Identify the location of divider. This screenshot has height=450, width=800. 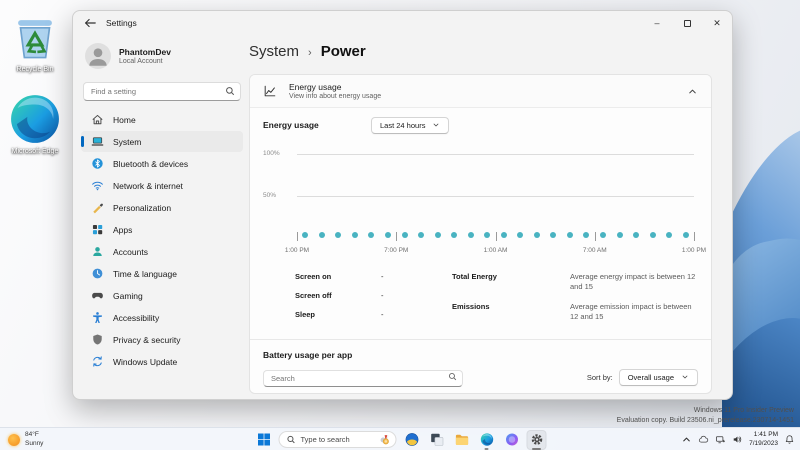
(480, 339).